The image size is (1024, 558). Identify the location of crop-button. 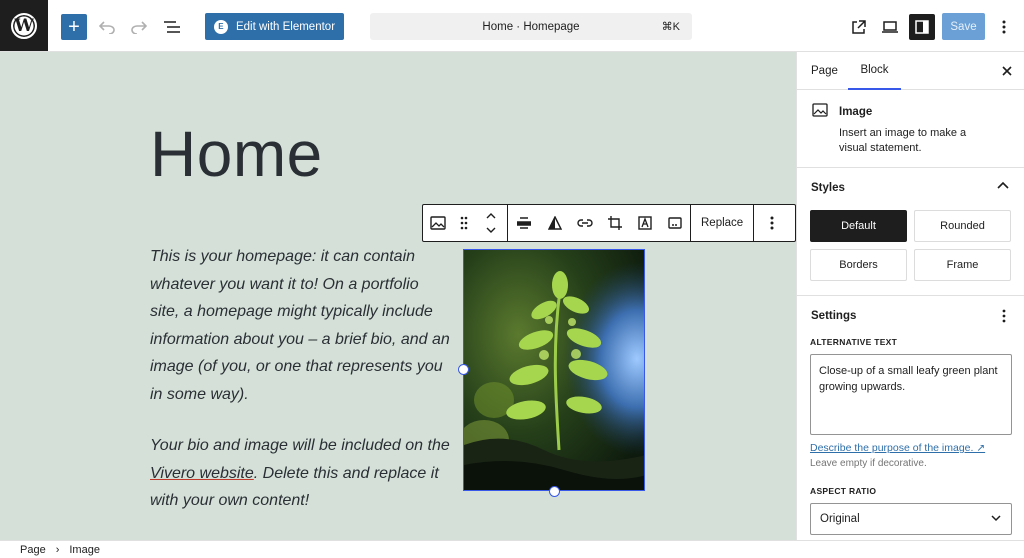
(615, 223).